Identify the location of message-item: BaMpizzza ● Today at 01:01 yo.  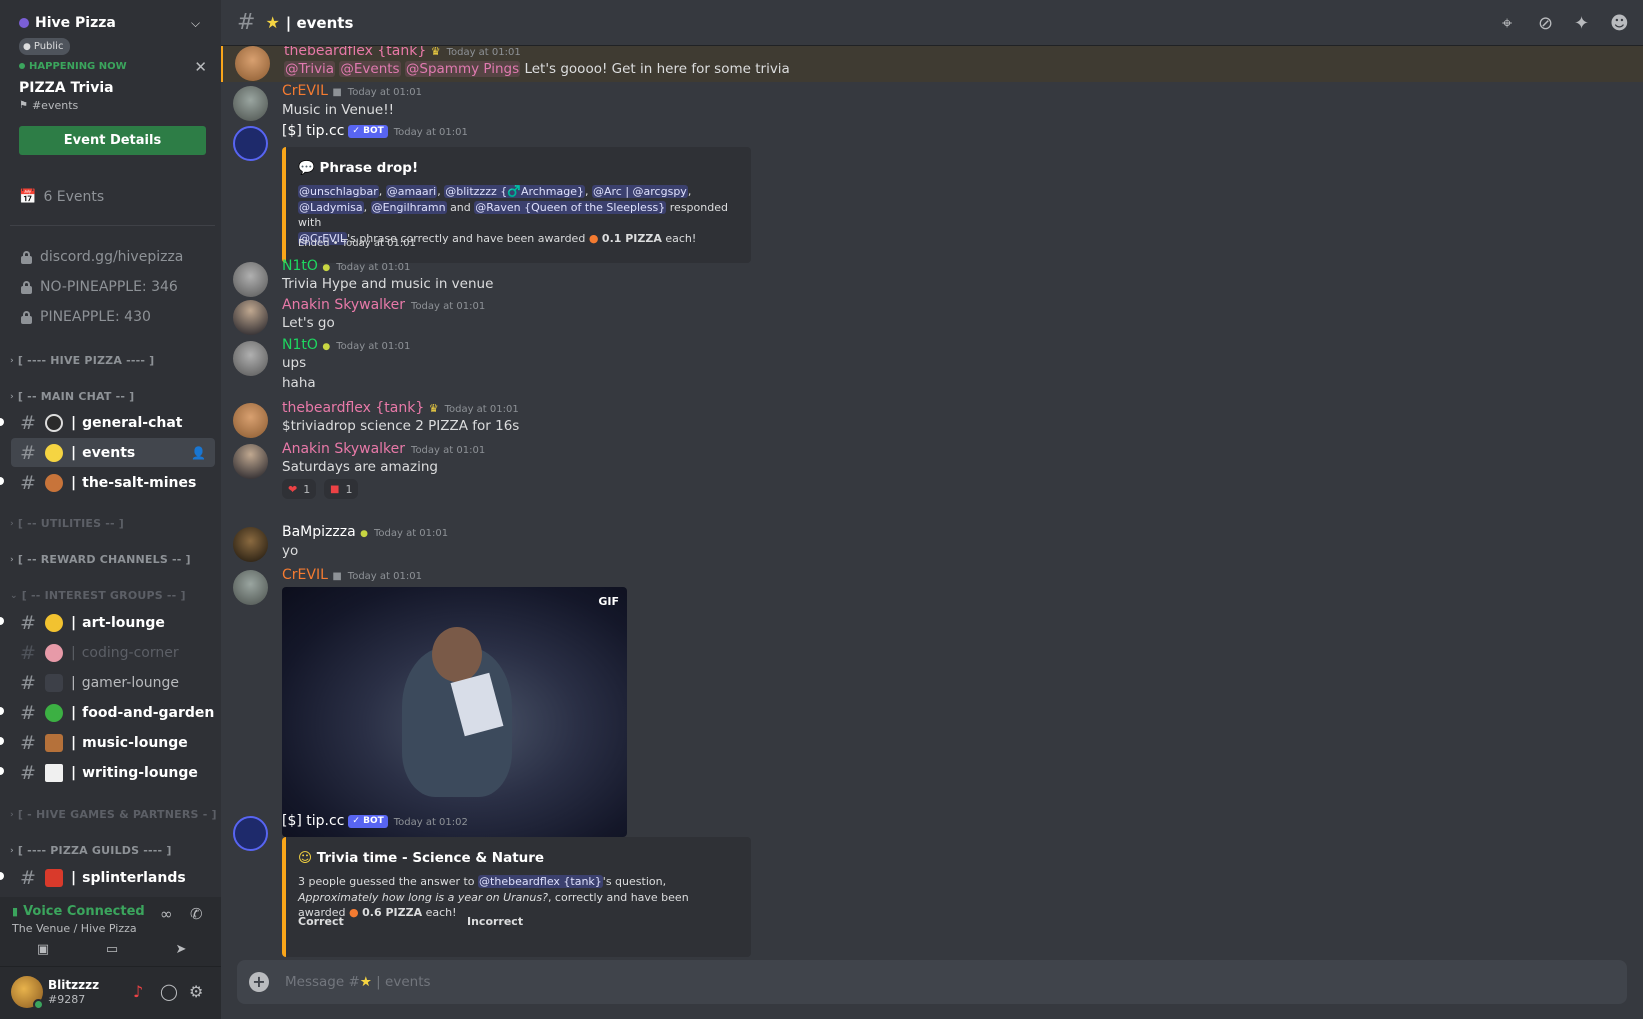
(932, 544).